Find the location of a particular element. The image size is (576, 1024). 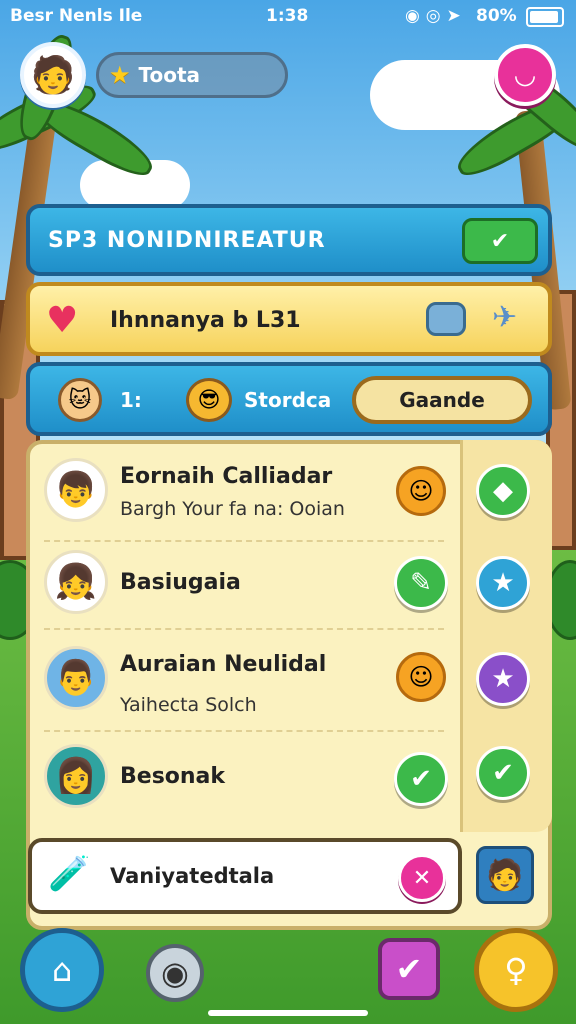

avatar: 👦 is located at coordinates (76, 490).